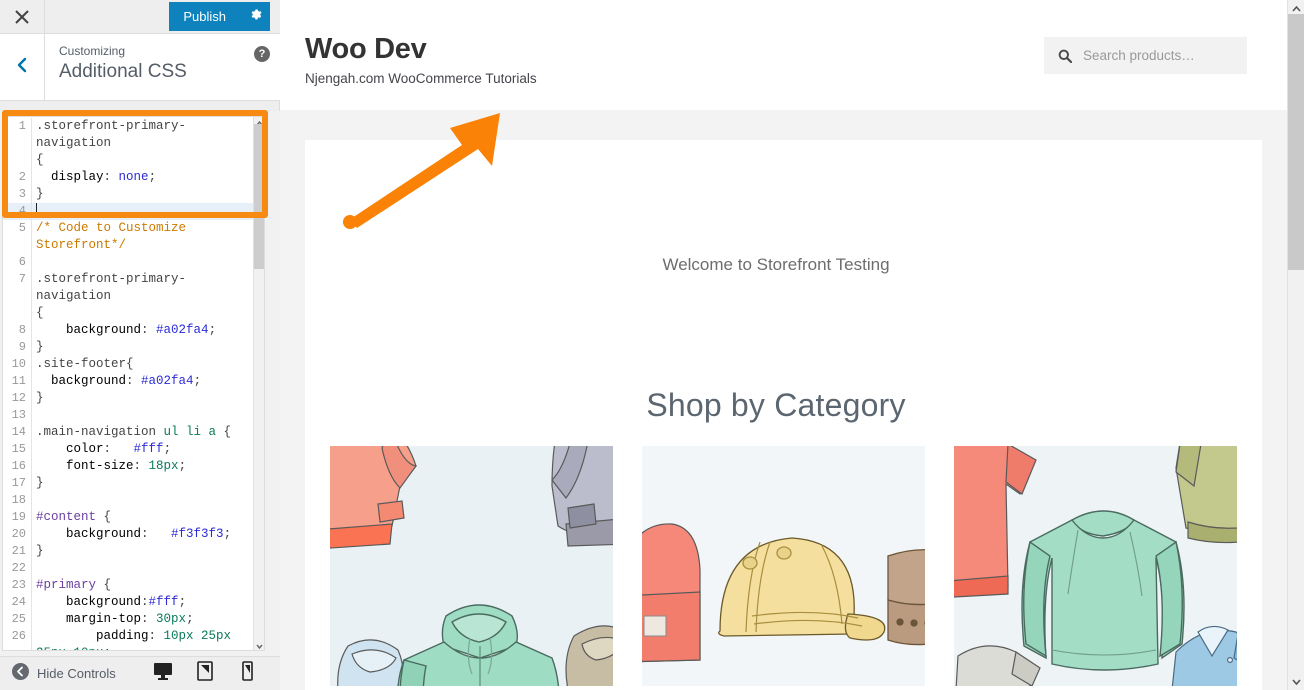 The width and height of the screenshot is (1304, 690). I want to click on code-line: 15 color: #fff;, so click(129, 449).